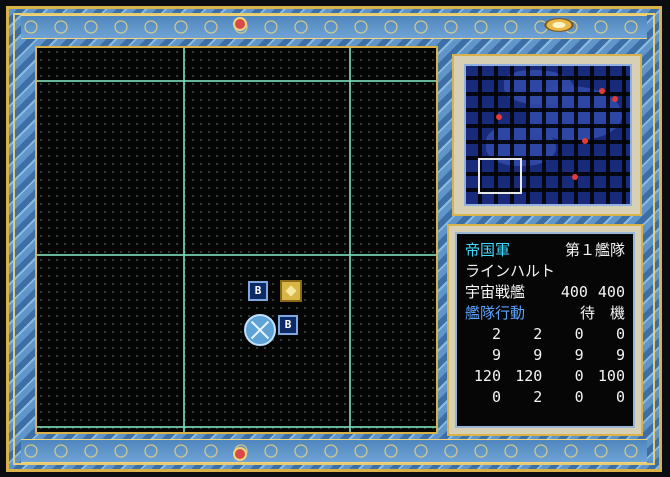 This screenshot has height=477, width=670. Describe the element at coordinates (488, 250) in the screenshot. I see `faction-label: 帝国軍` at that location.